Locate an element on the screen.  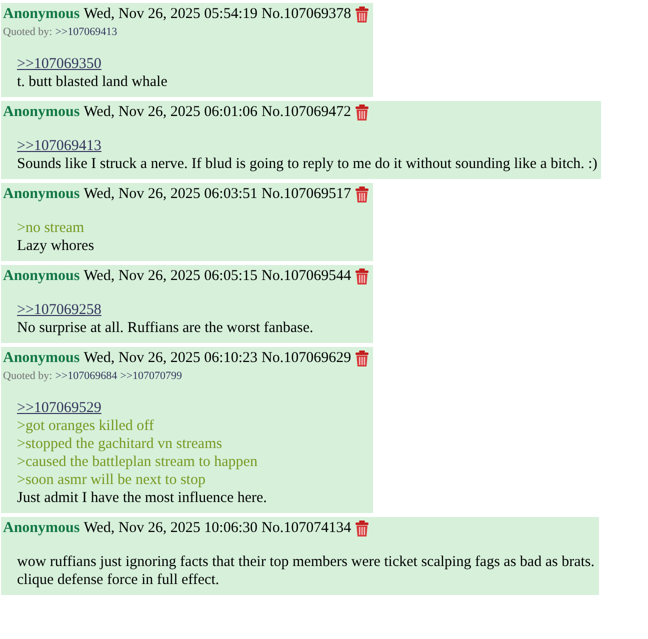
greentext-line: >caused the battleplan stream to happen is located at coordinates (137, 462).